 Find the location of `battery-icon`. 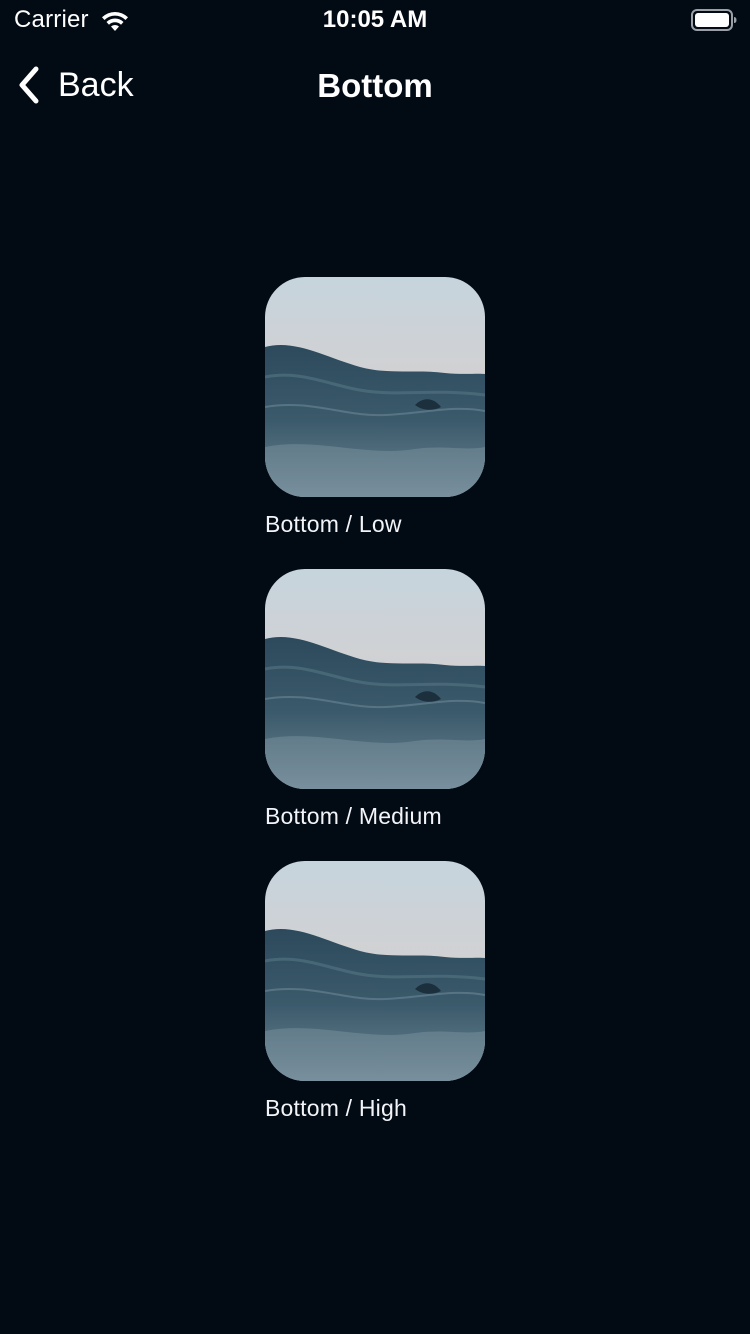

battery-icon is located at coordinates (714, 20).